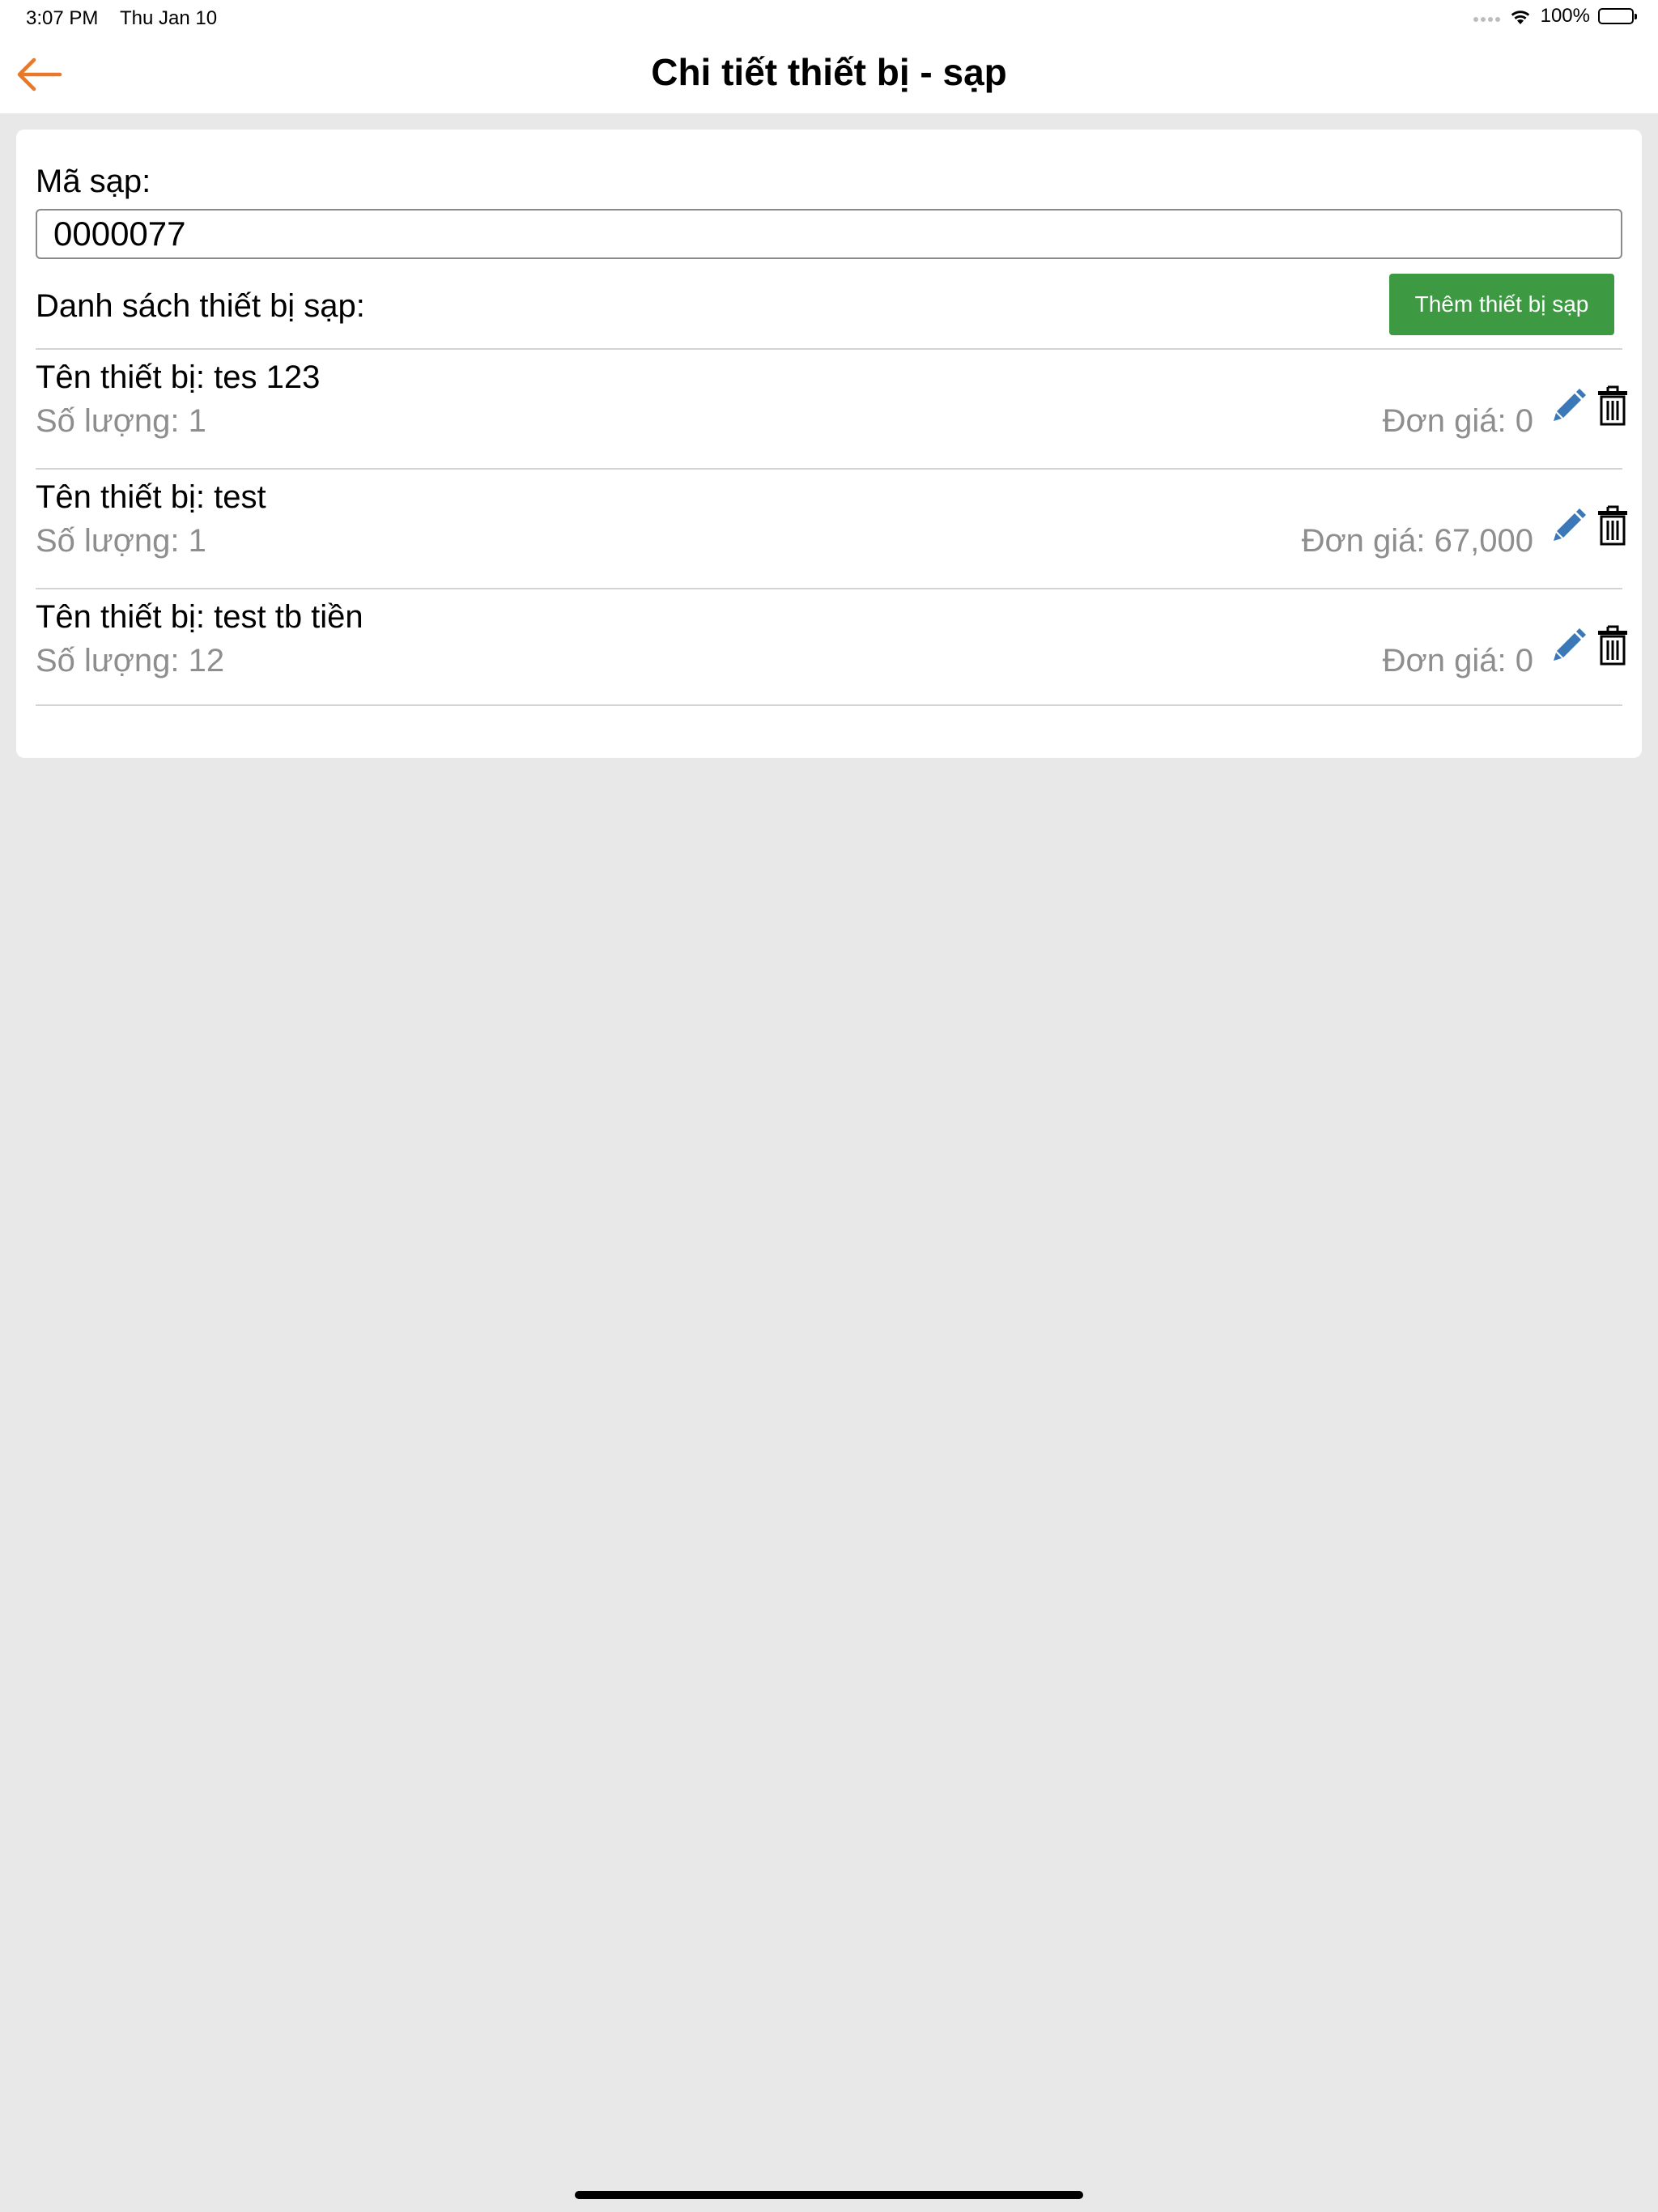 The image size is (1658, 2212). I want to click on item-name: Tên thiết bị: test, so click(151, 497).